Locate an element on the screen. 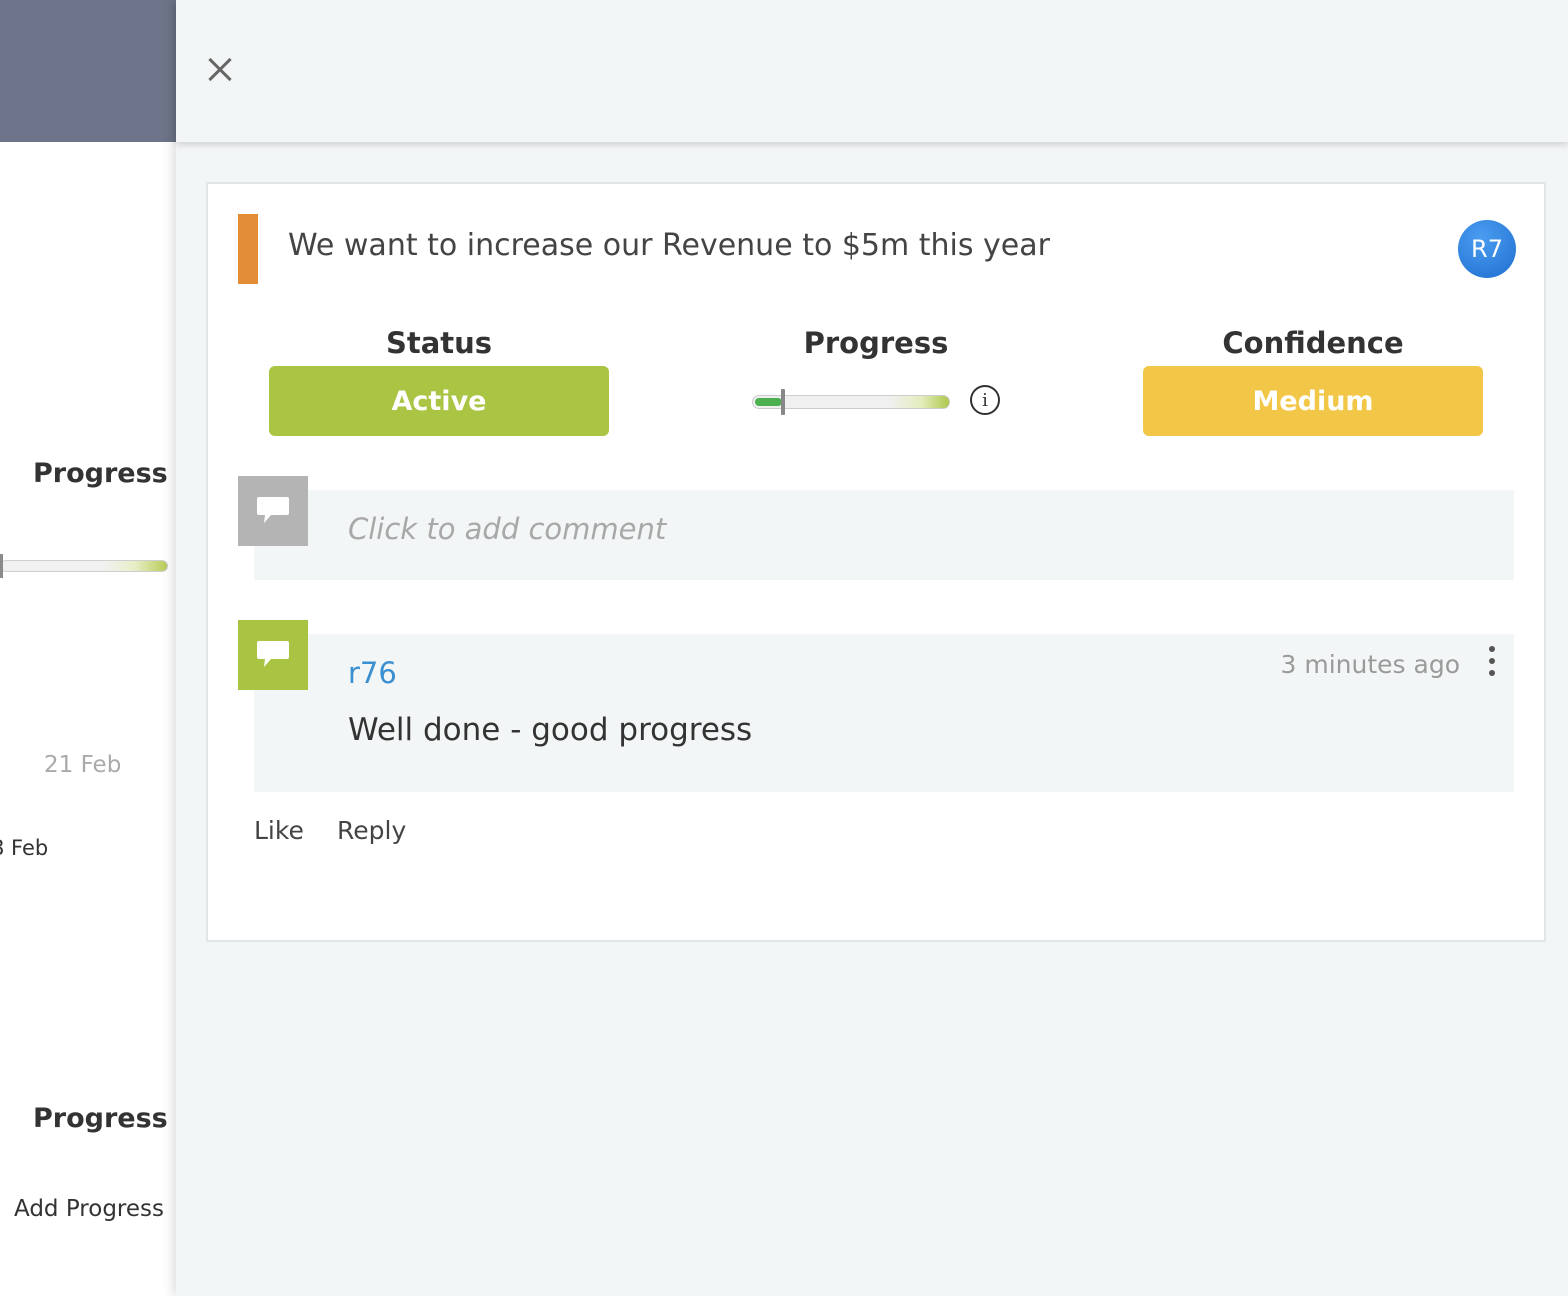  reply-button: Reply is located at coordinates (371, 830).